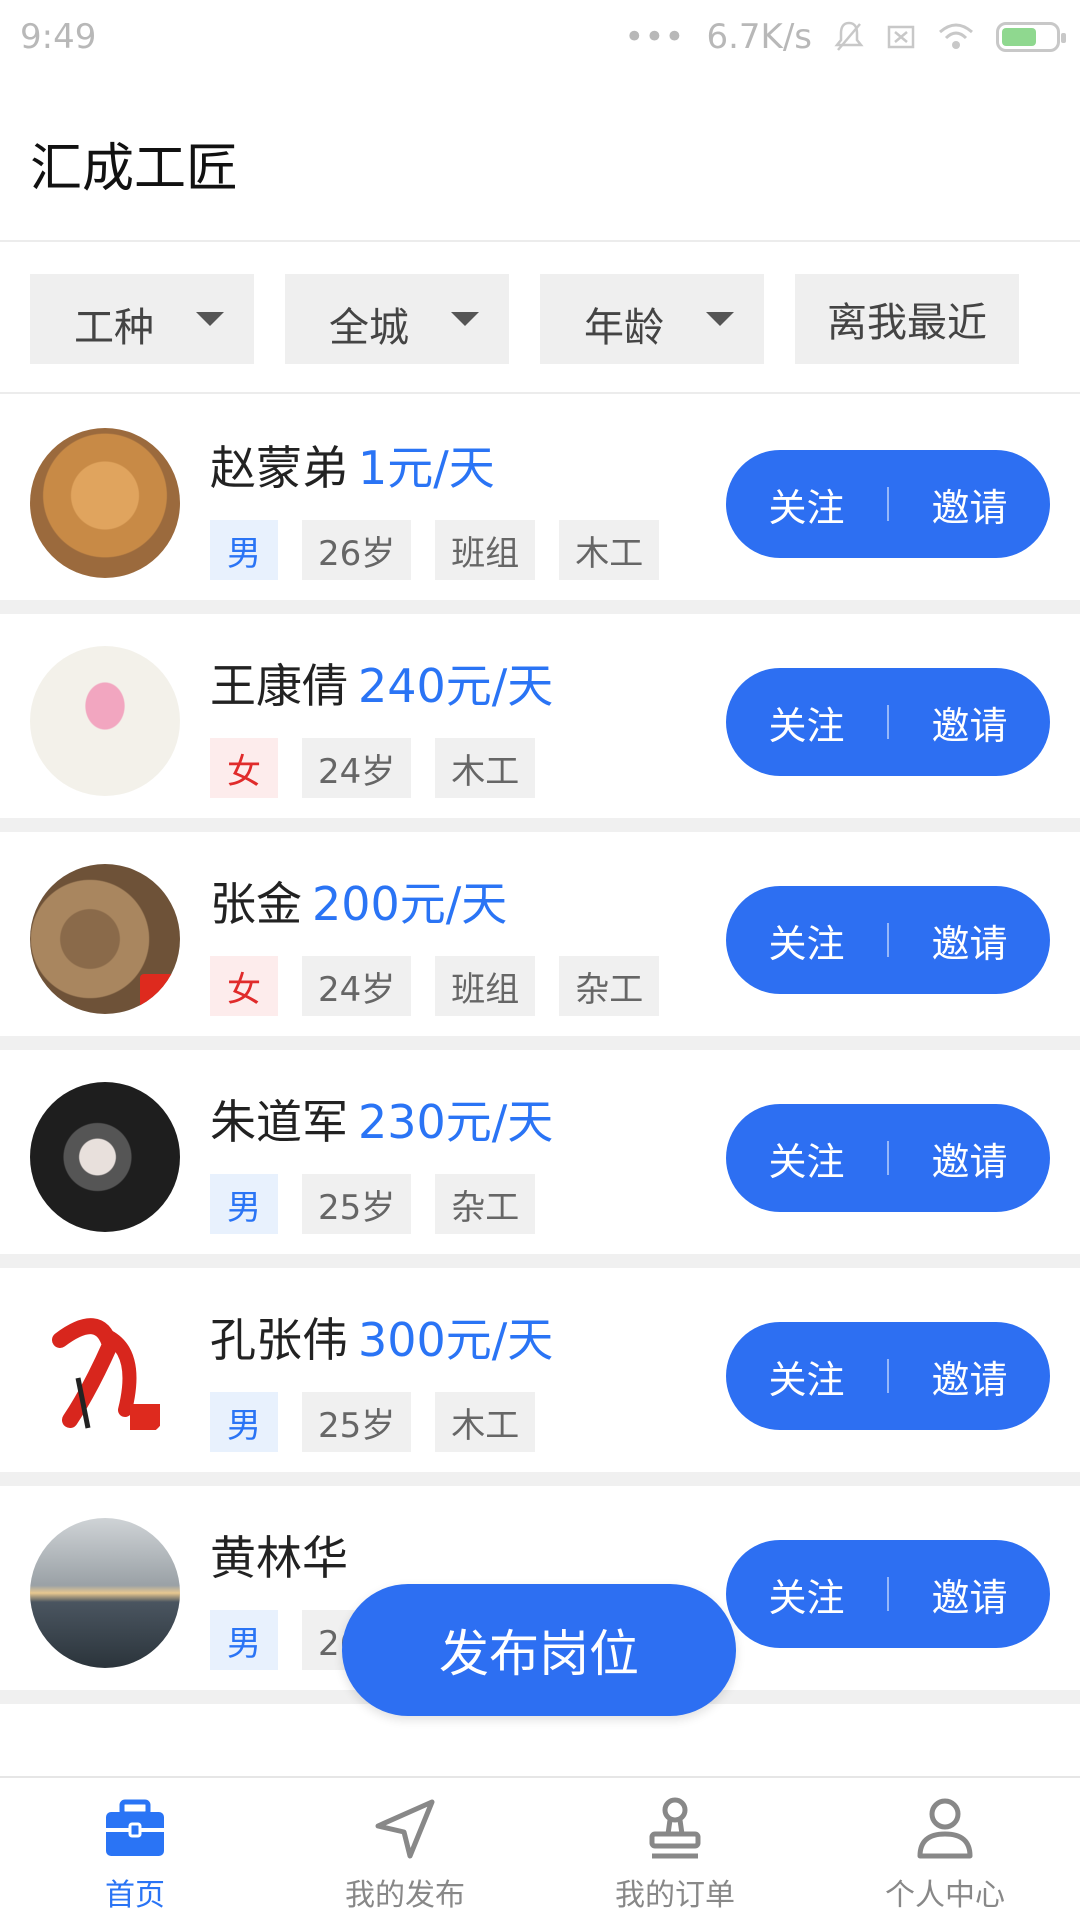 The image size is (1080, 1920). What do you see at coordinates (279, 468) in the screenshot?
I see `worker-name: 赵蒙弟` at bounding box center [279, 468].